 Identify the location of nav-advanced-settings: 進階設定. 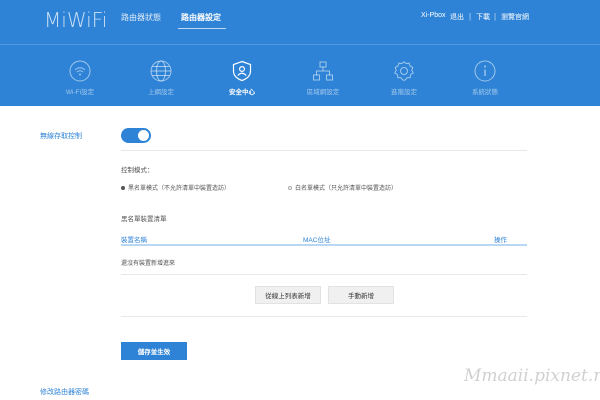
(404, 78).